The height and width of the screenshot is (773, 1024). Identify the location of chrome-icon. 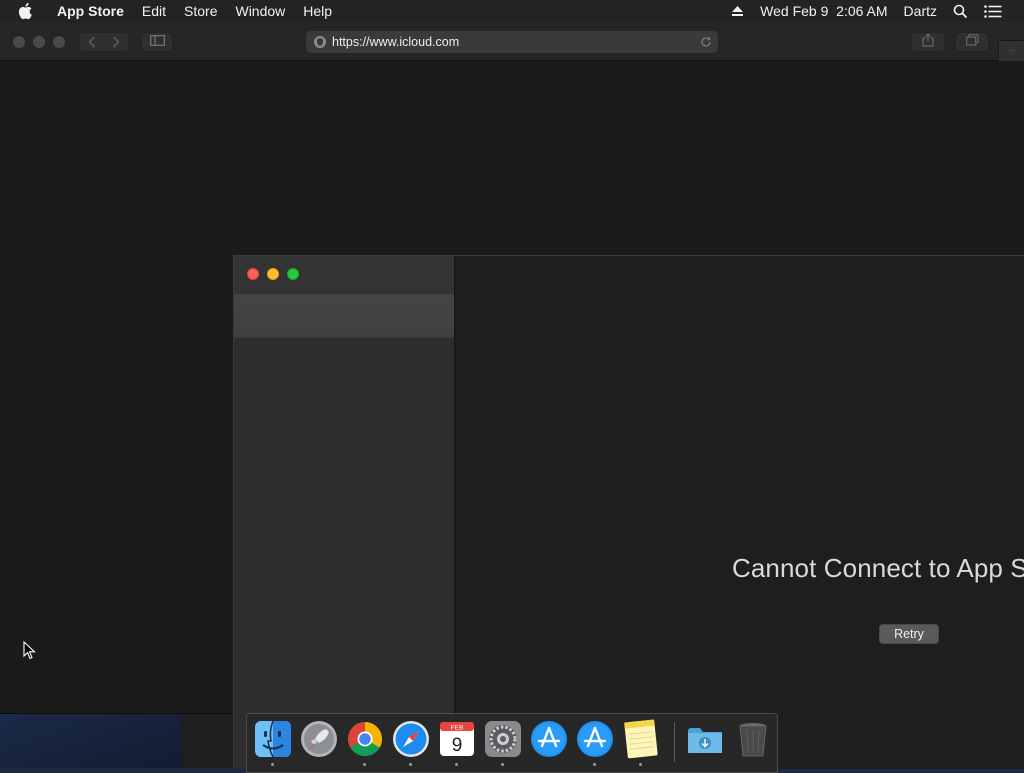
(365, 739).